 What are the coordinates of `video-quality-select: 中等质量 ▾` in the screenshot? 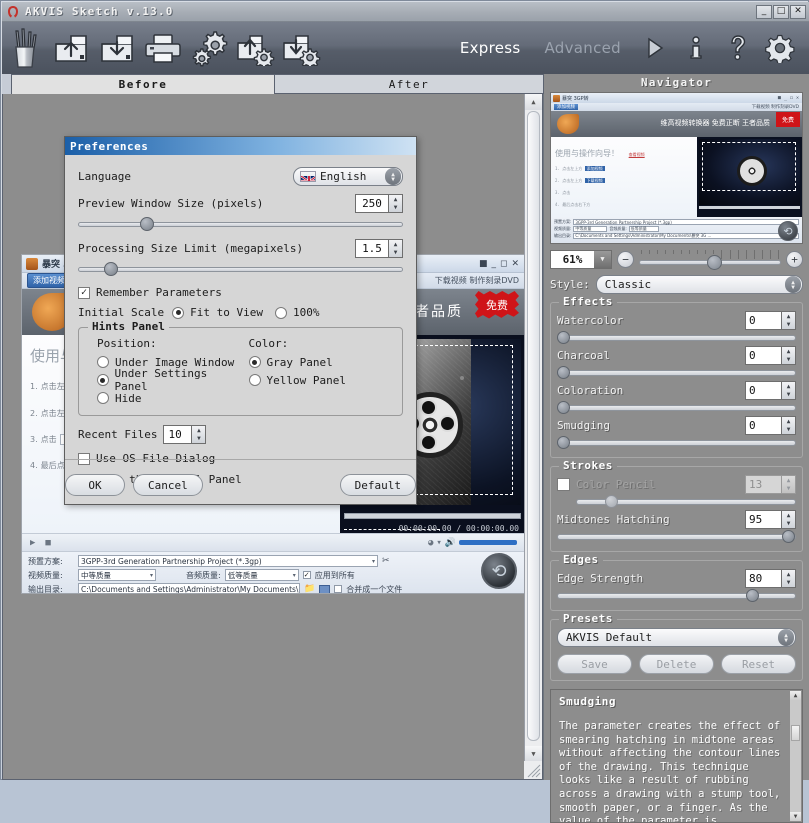 It's located at (117, 575).